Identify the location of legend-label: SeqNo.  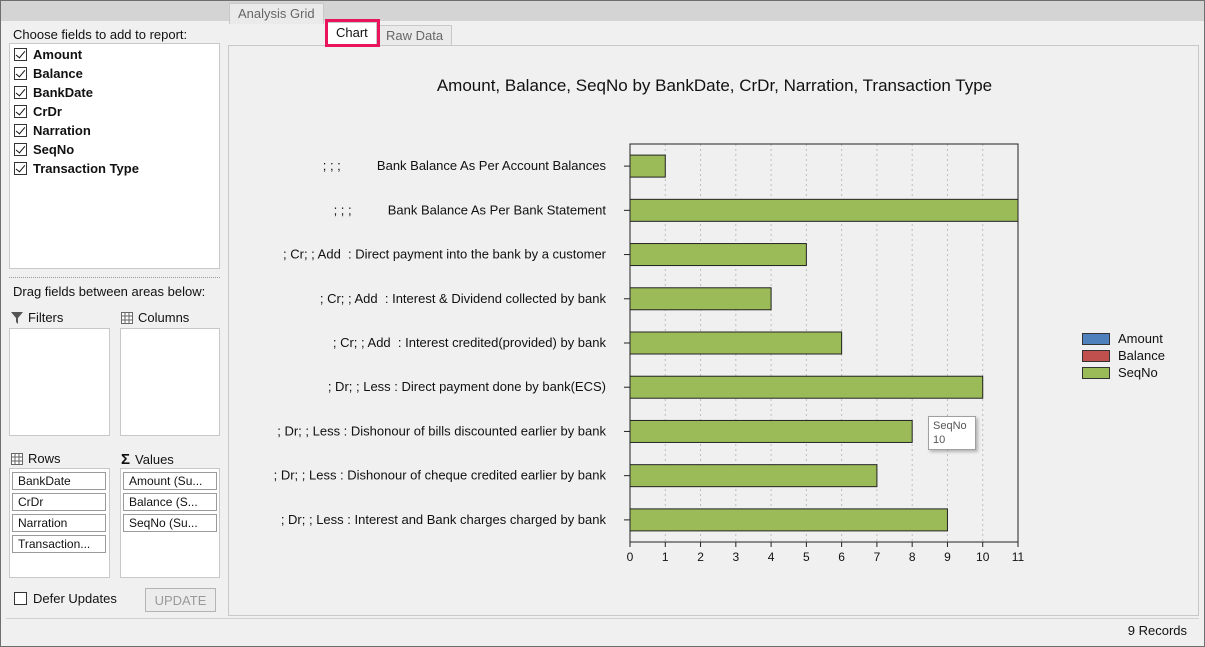
(1138, 372).